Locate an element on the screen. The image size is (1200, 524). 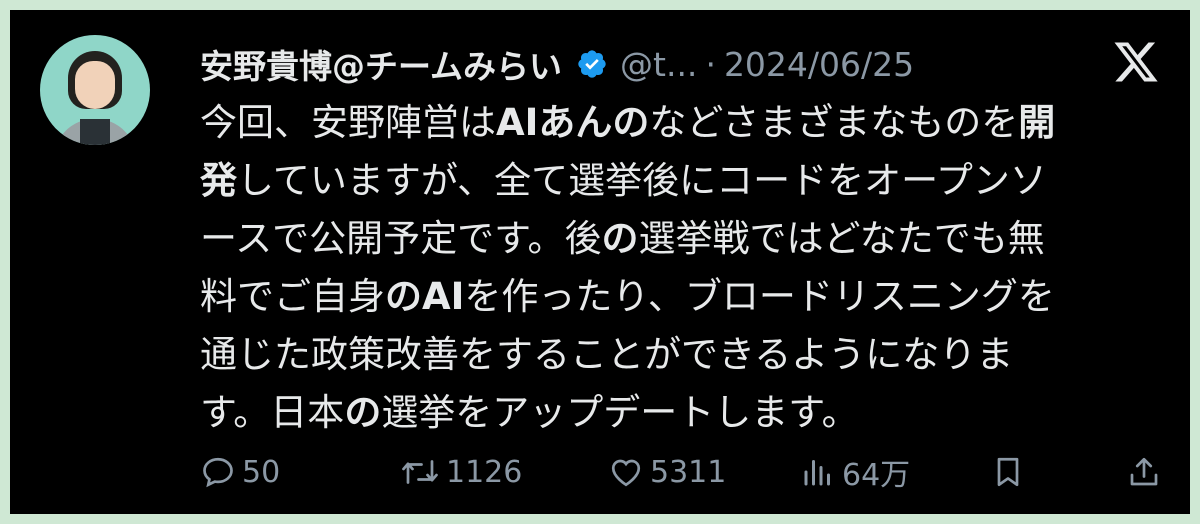
retweet-icon is located at coordinates (420, 472).